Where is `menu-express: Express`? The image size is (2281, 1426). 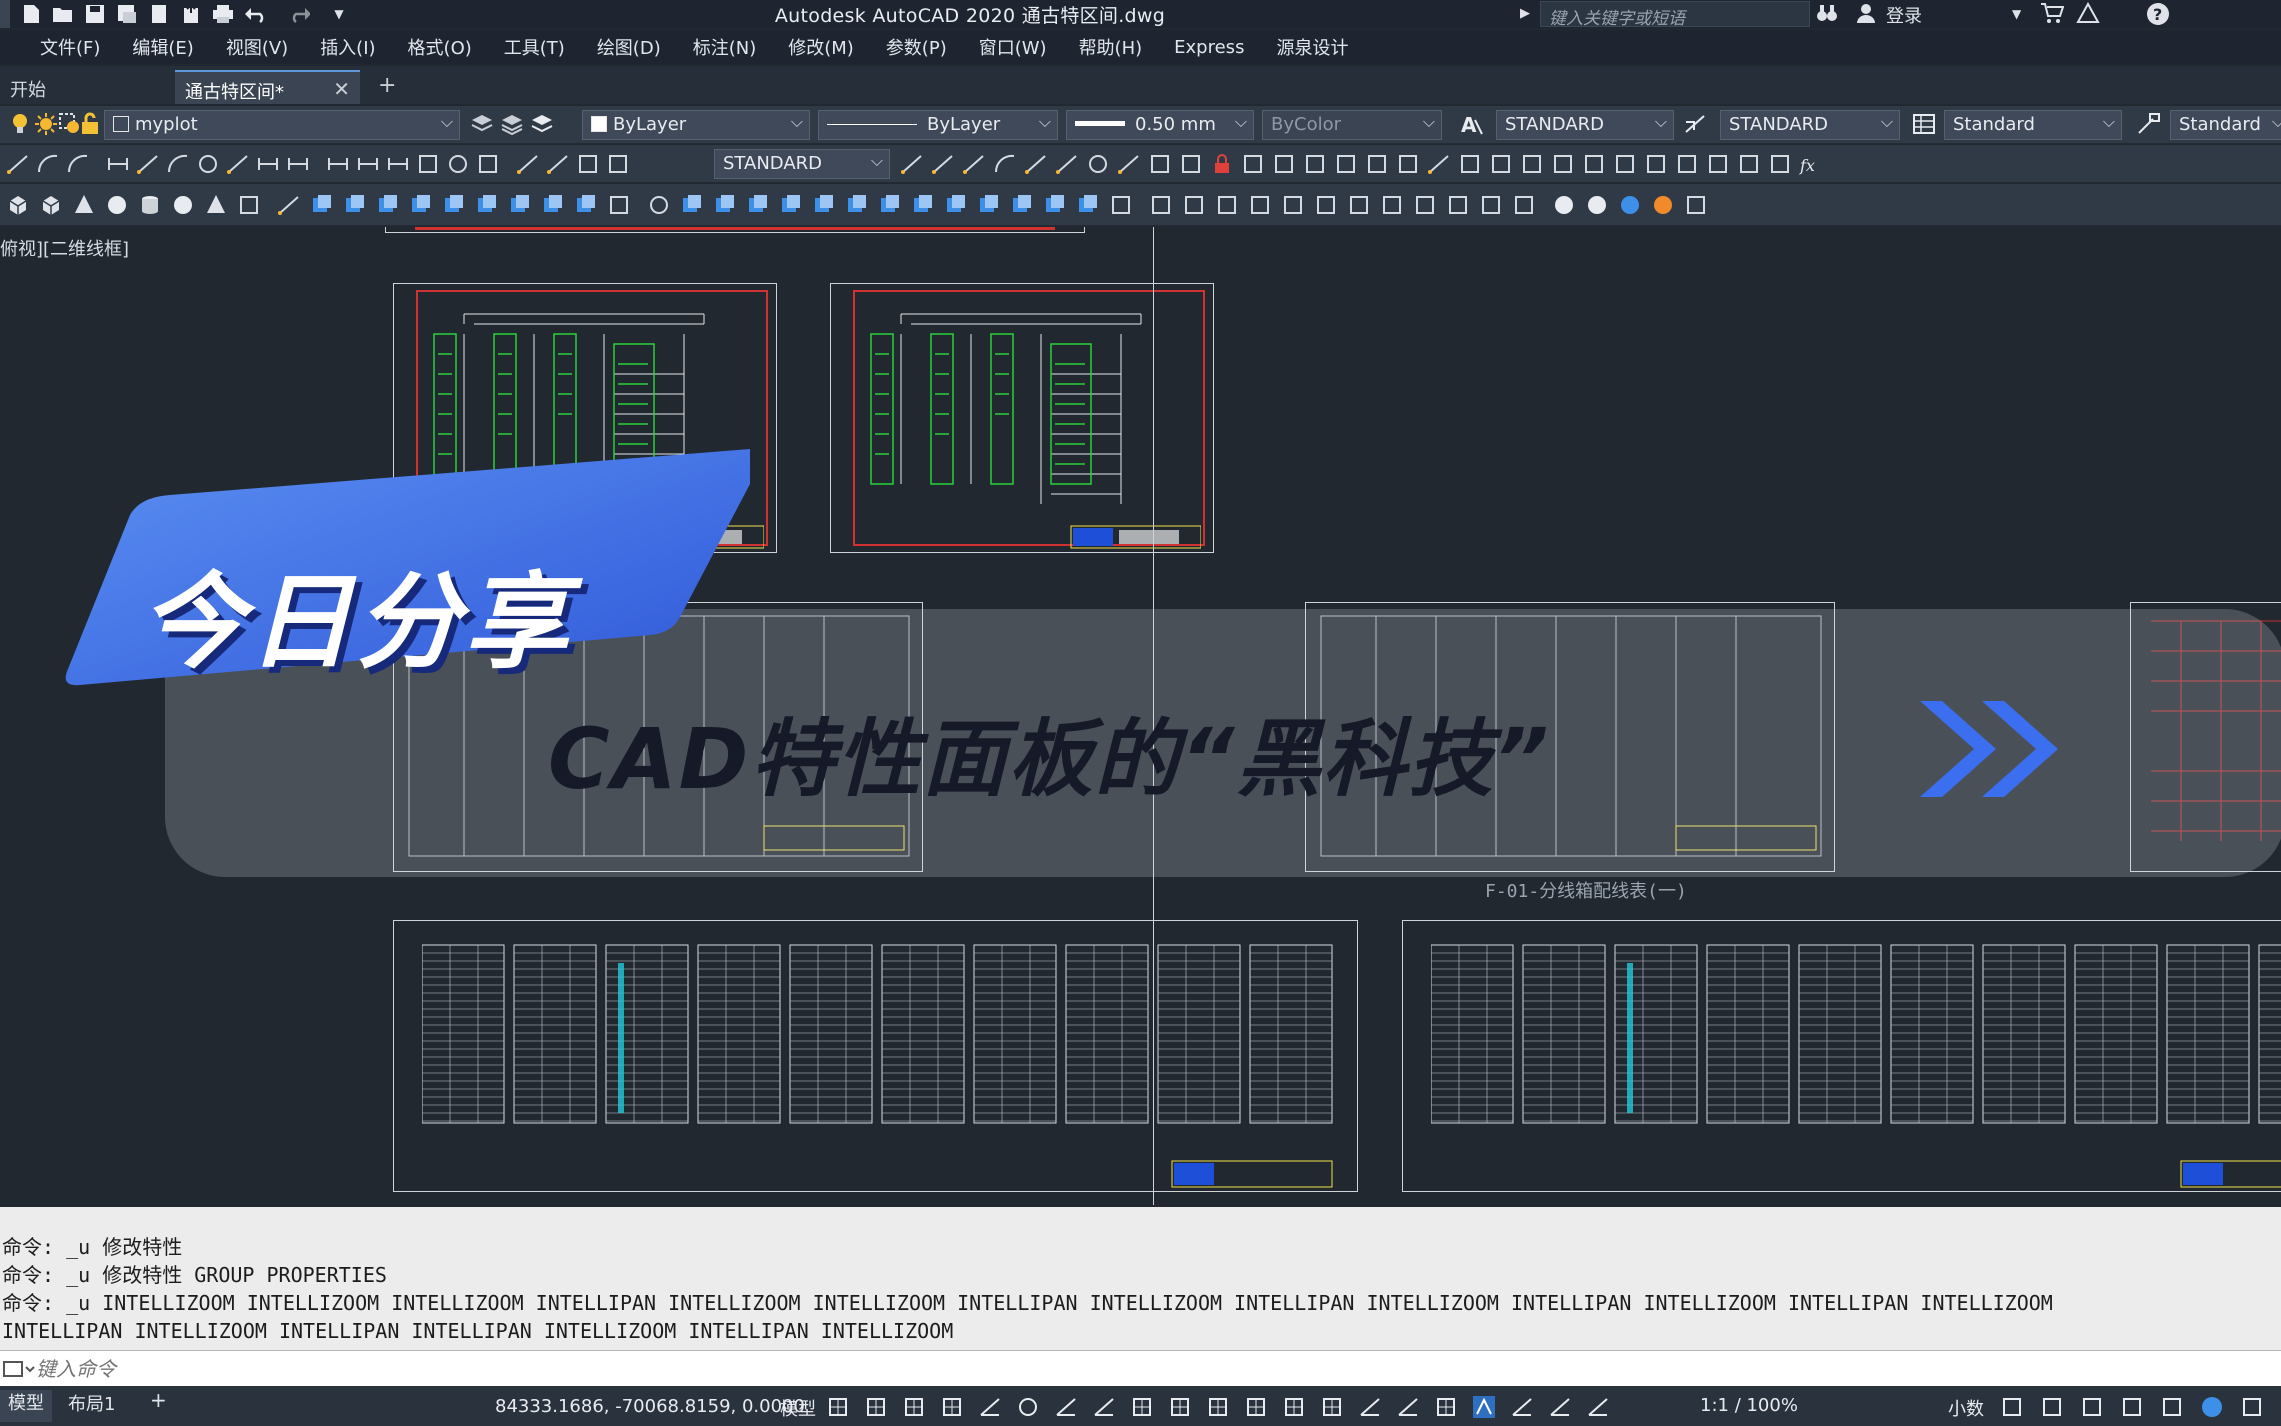
menu-express: Express is located at coordinates (1209, 47).